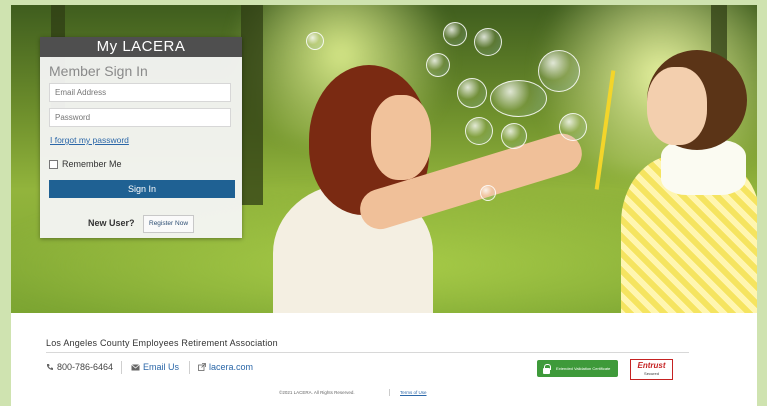 The width and height of the screenshot is (767, 406). Describe the element at coordinates (98, 71) in the screenshot. I see `sign-in-title: Member Sign In` at that location.